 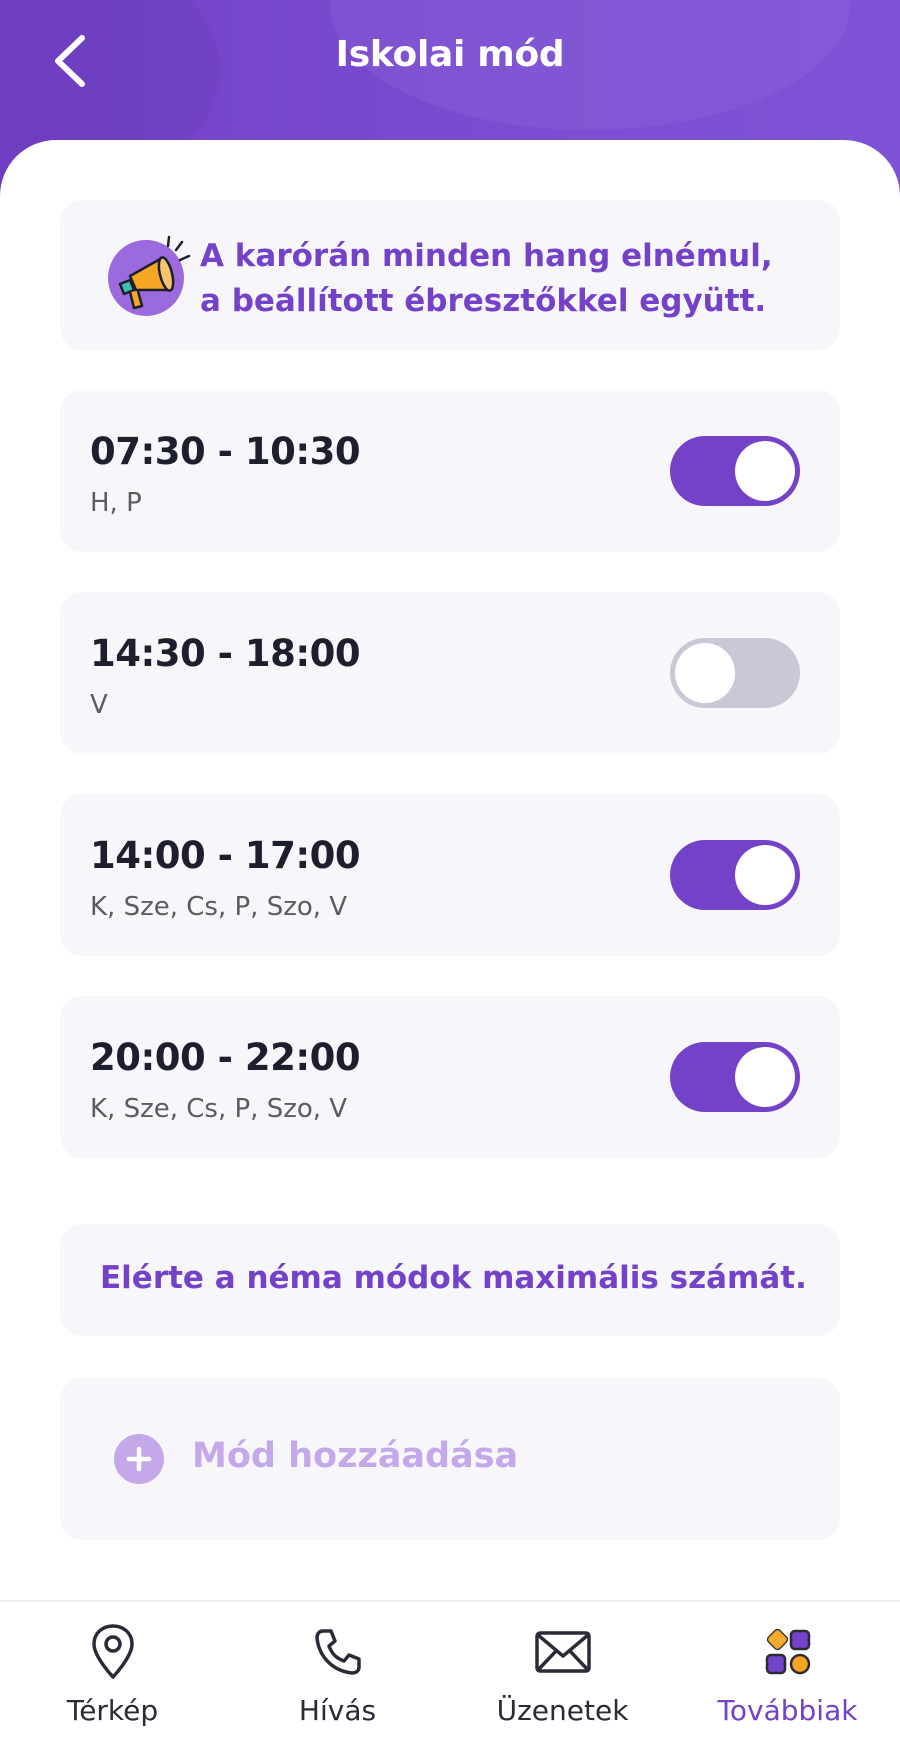 I want to click on nav-item-map: Térkép, so click(x=112, y=1673).